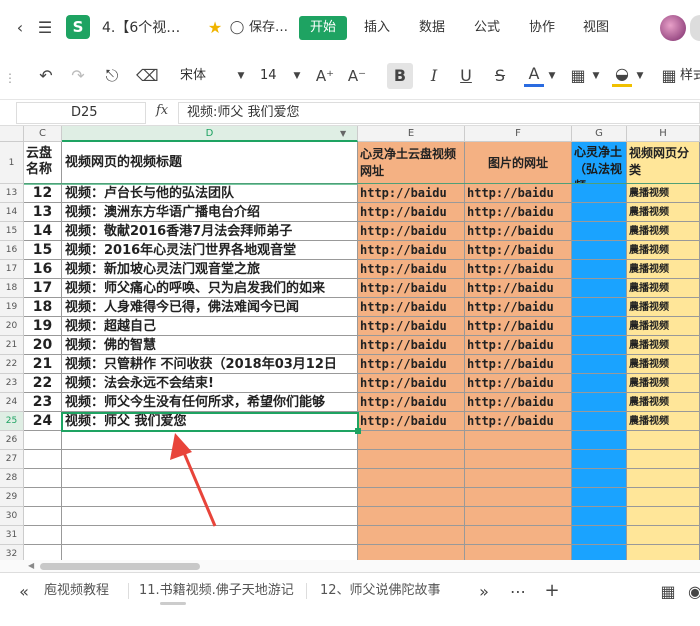  What do you see at coordinates (78, 76) in the screenshot?
I see `redo-icon: ↷` at bounding box center [78, 76].